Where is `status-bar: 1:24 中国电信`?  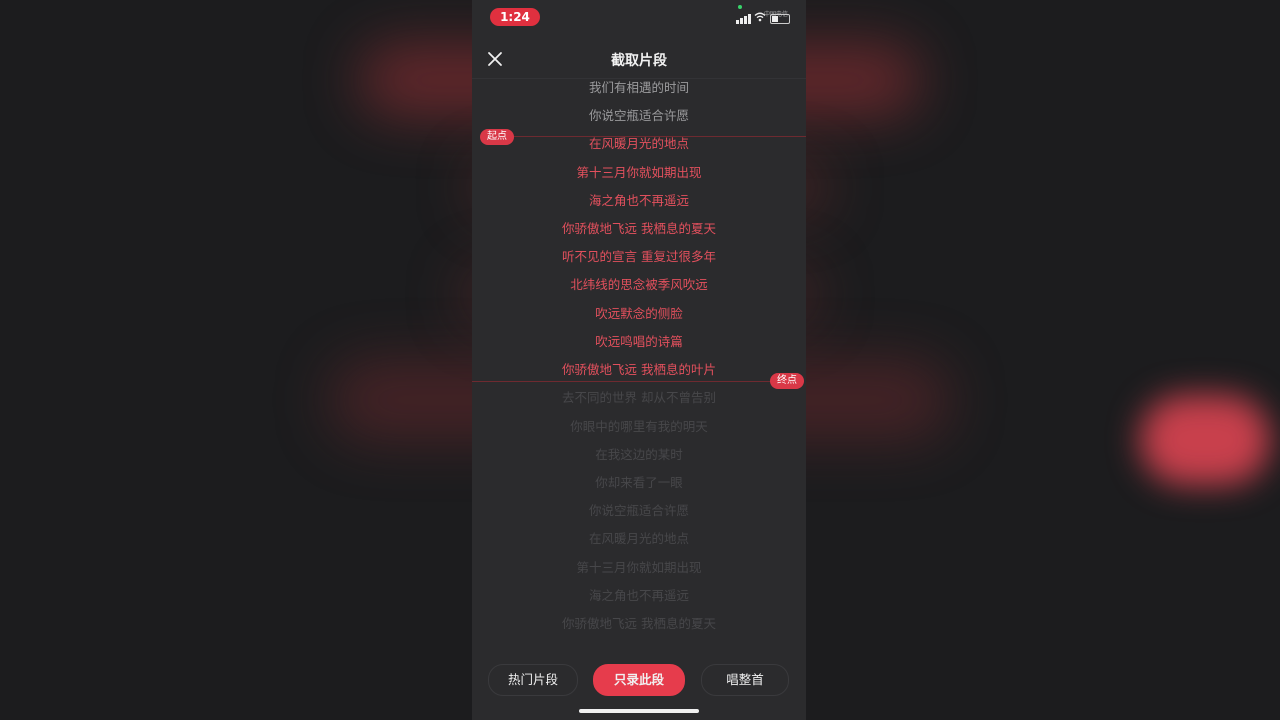
status-bar: 1:24 中国电信 is located at coordinates (639, 17).